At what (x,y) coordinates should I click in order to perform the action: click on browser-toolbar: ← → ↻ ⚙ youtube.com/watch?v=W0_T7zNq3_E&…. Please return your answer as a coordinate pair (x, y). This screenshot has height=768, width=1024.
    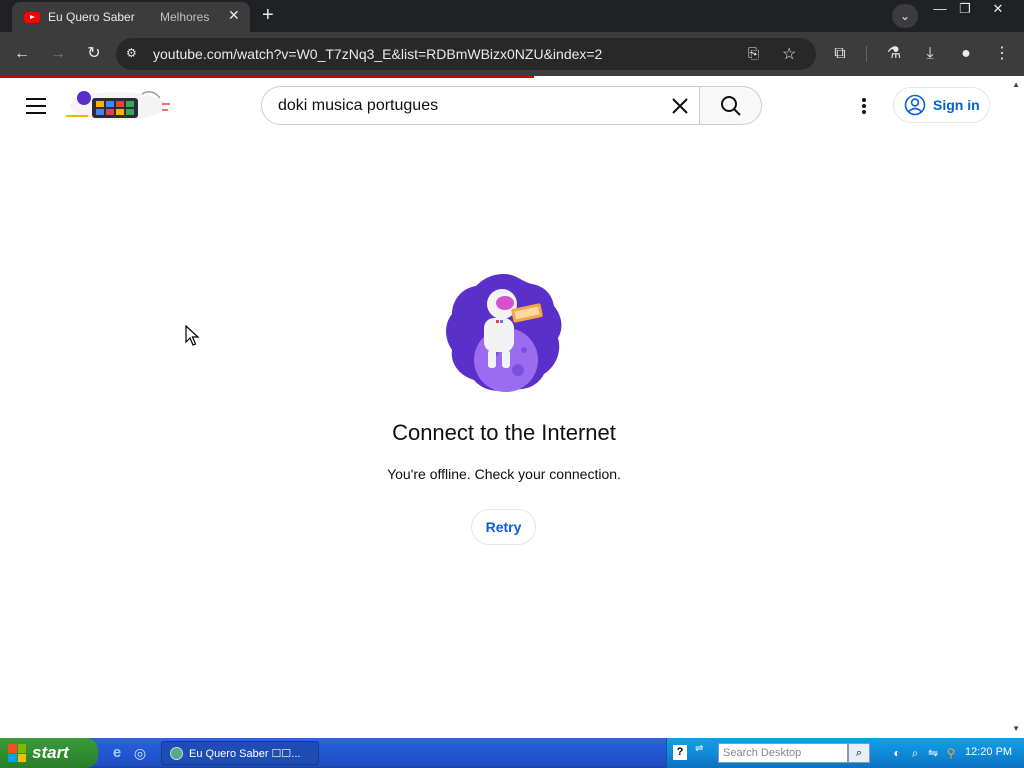
    Looking at the image, I should click on (512, 54).